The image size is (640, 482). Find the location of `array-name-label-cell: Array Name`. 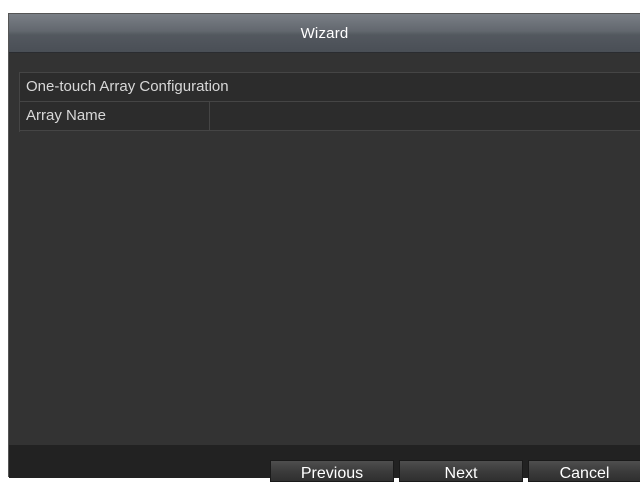

array-name-label-cell: Array Name is located at coordinates (115, 116).